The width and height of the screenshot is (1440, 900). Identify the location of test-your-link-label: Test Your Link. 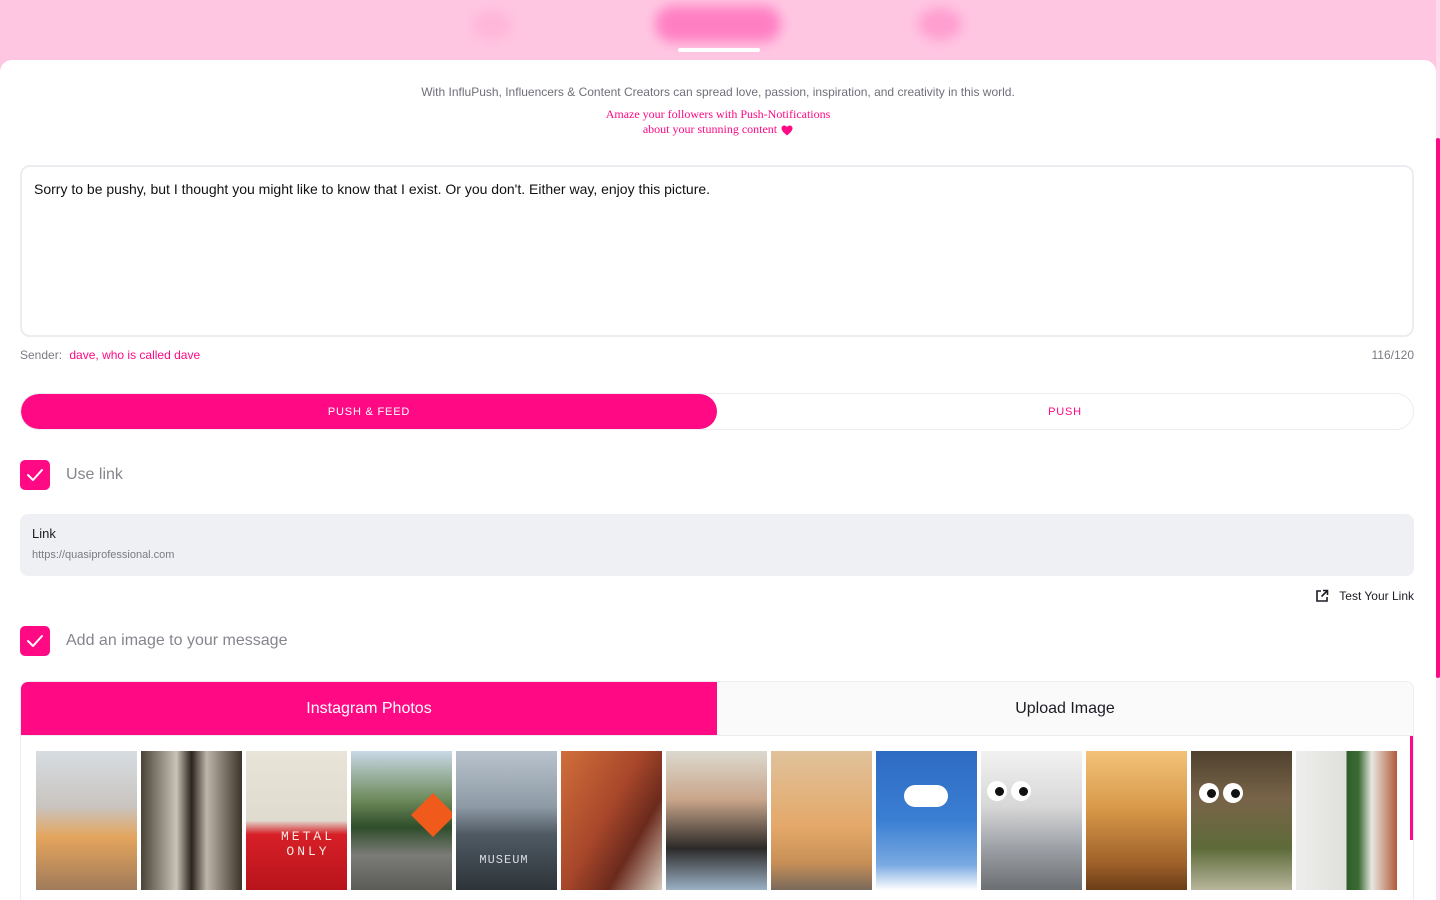
(1376, 596).